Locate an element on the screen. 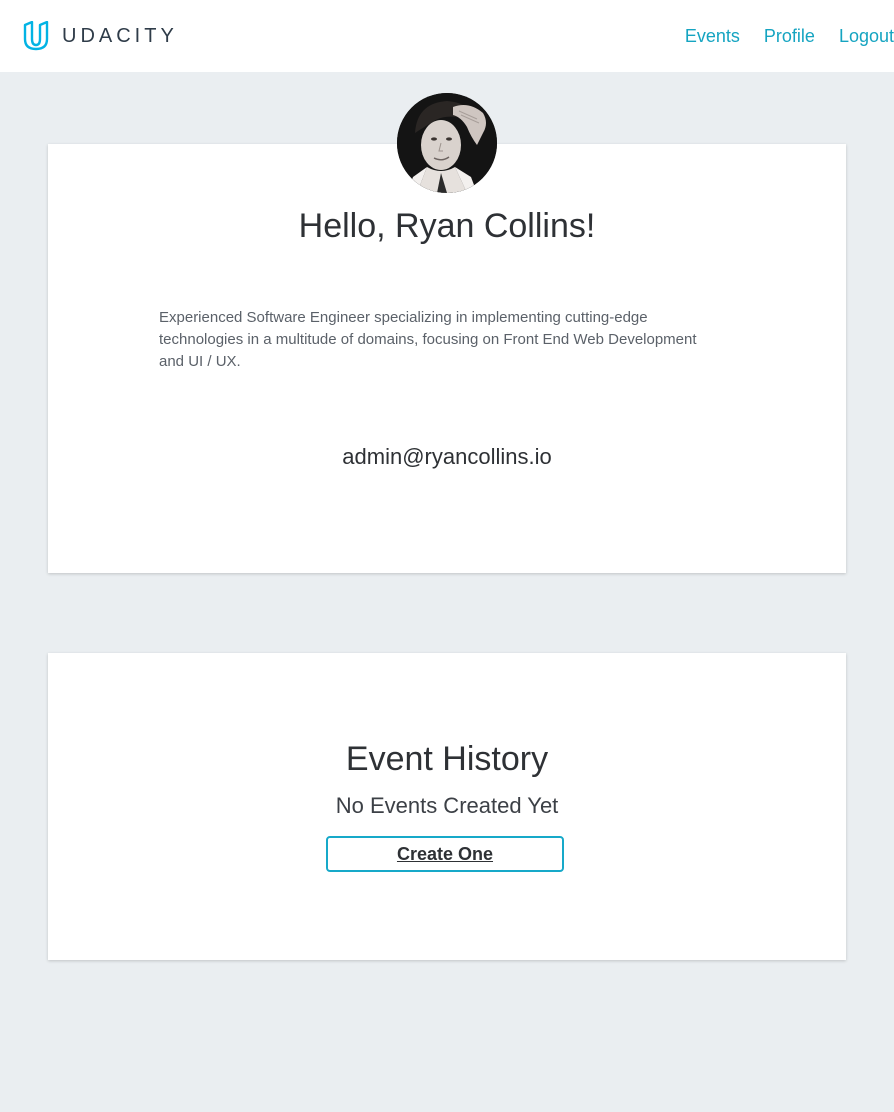  nav-profile-link: Profile is located at coordinates (789, 36).